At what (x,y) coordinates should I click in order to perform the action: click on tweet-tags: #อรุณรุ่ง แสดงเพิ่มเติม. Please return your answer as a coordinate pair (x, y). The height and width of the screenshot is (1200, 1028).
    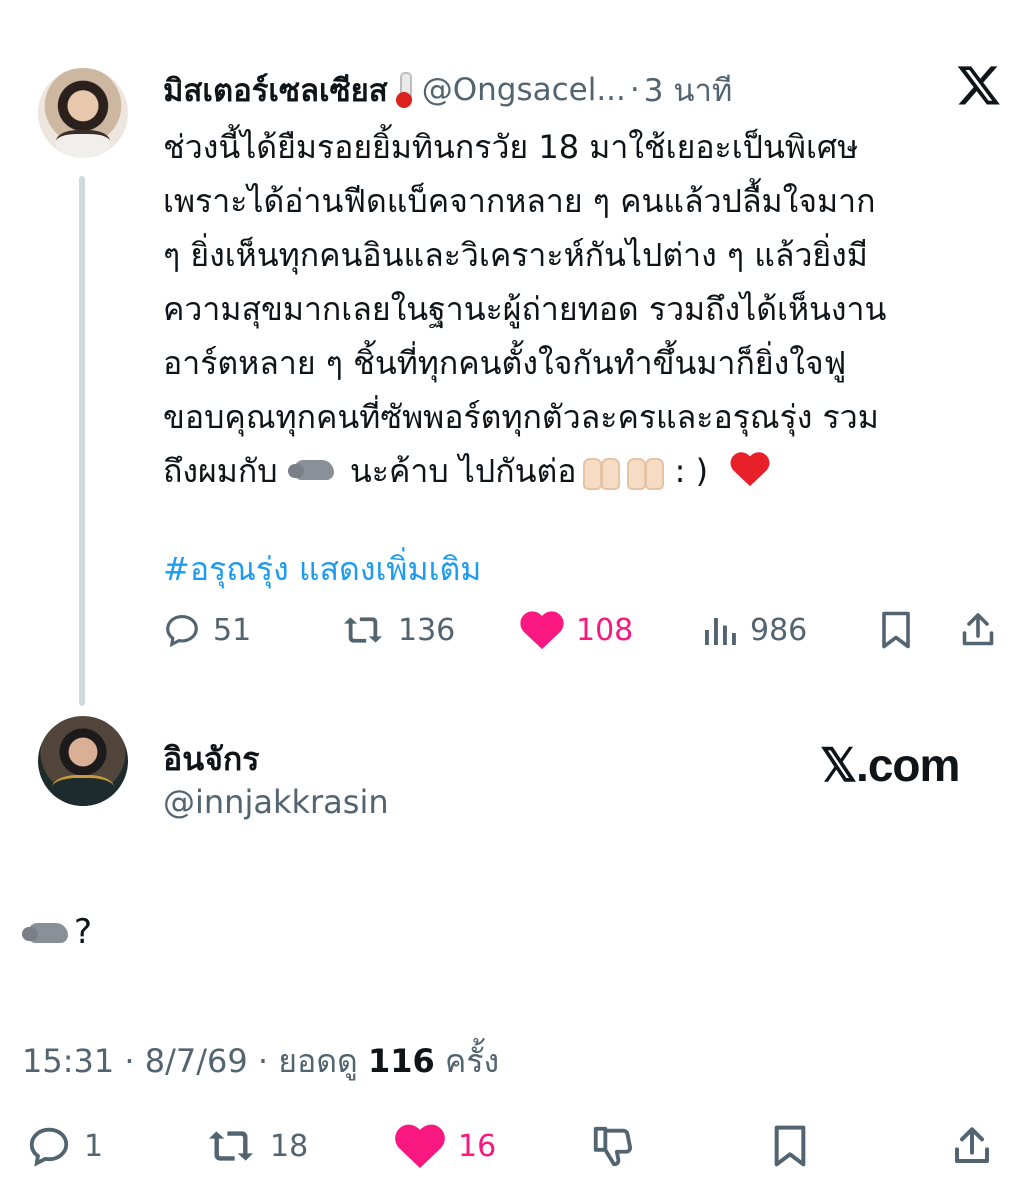
    Looking at the image, I should click on (322, 569).